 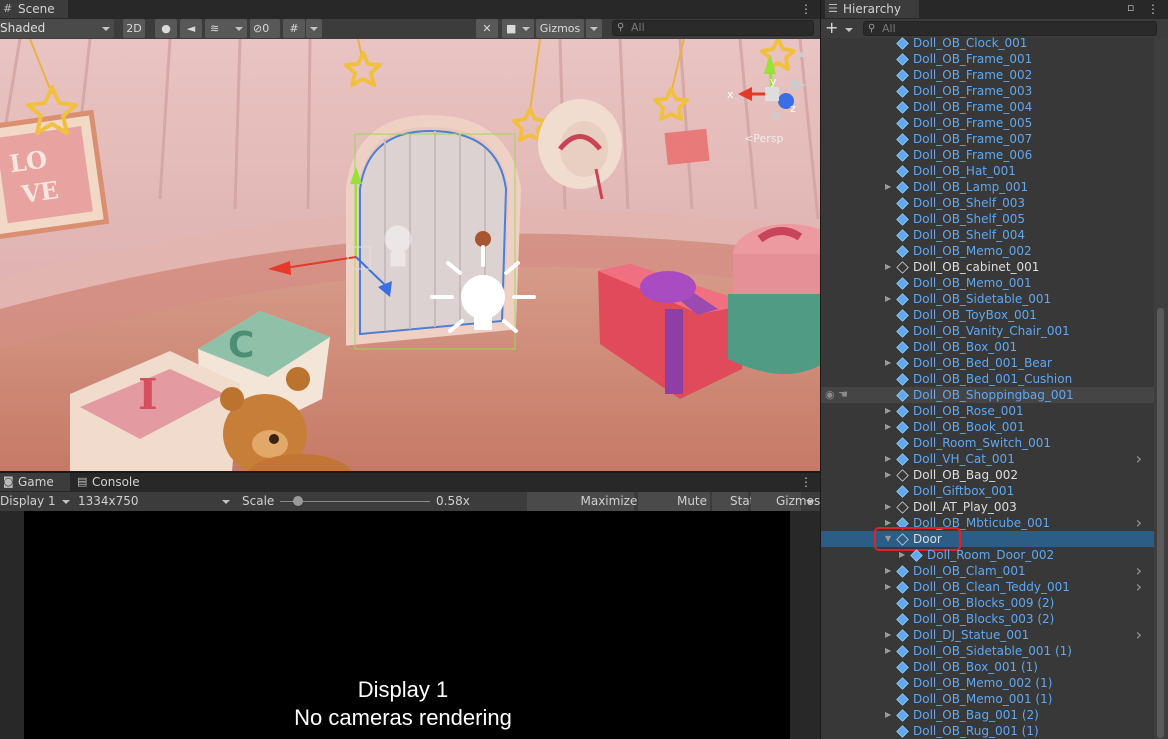 What do you see at coordinates (994, 91) in the screenshot?
I see `hierarchy-row: Doll_OB_Frame_003` at bounding box center [994, 91].